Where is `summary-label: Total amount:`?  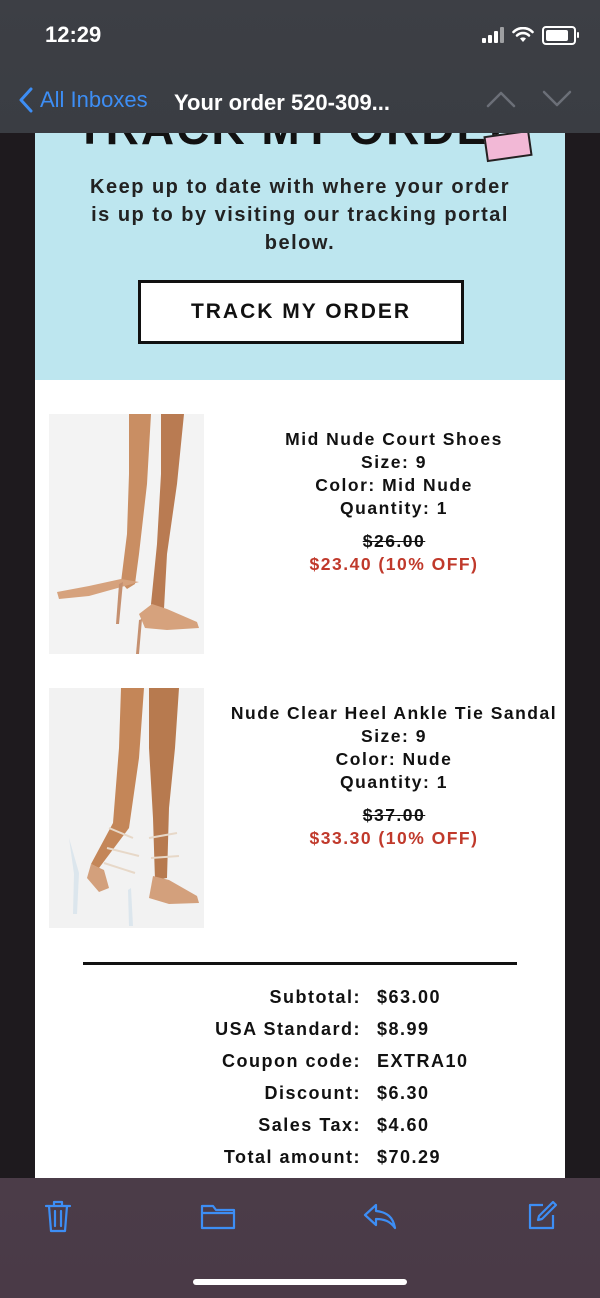 summary-label: Total amount: is located at coordinates (292, 1156).